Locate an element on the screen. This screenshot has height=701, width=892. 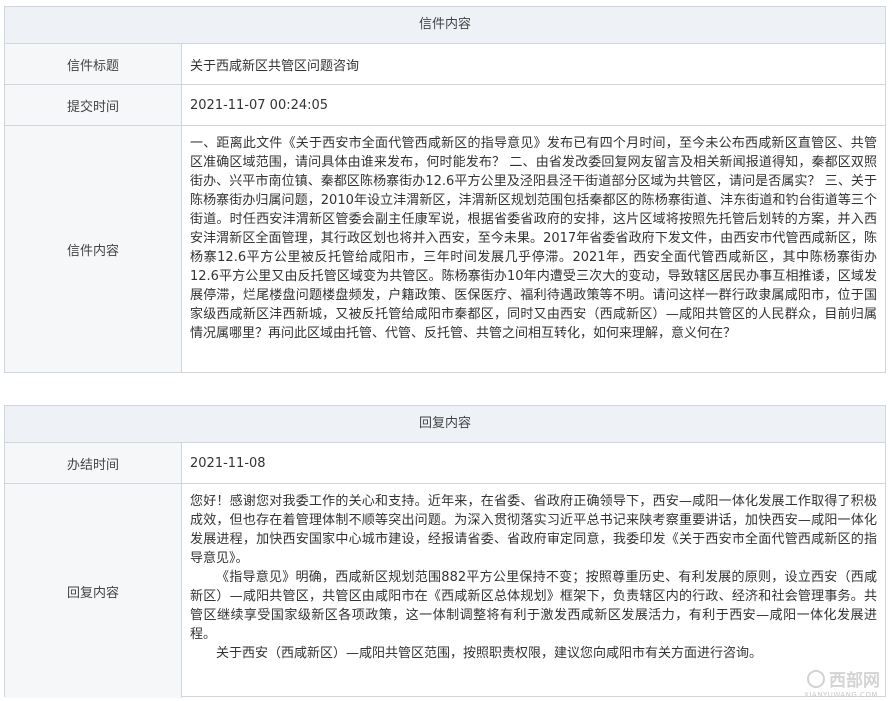
reply-date-value: 2021-11-08 is located at coordinates (228, 463).